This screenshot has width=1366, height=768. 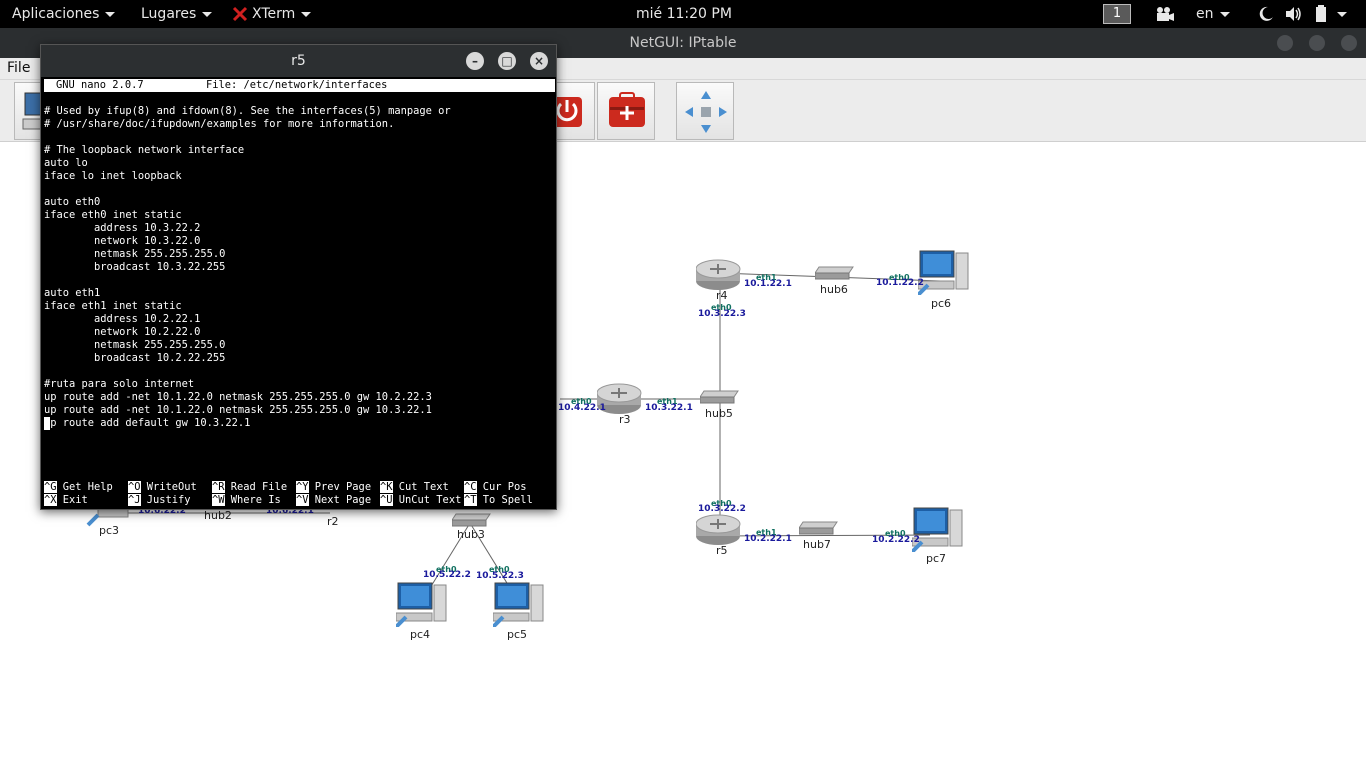 I want to click on ip-label: 10.2.22.2, so click(x=896, y=540).